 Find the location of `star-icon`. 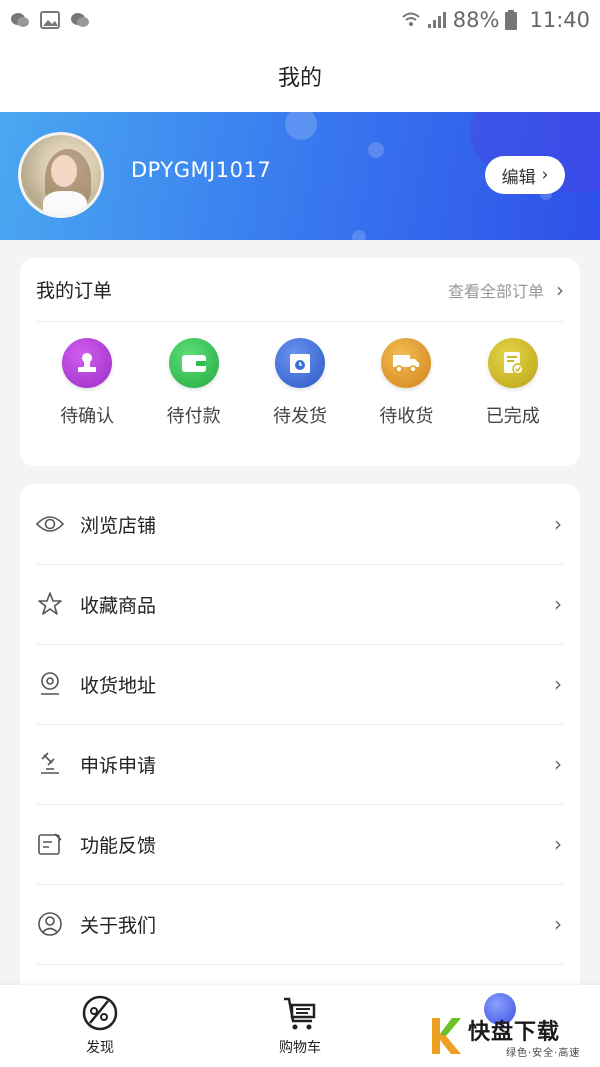

star-icon is located at coordinates (50, 604).